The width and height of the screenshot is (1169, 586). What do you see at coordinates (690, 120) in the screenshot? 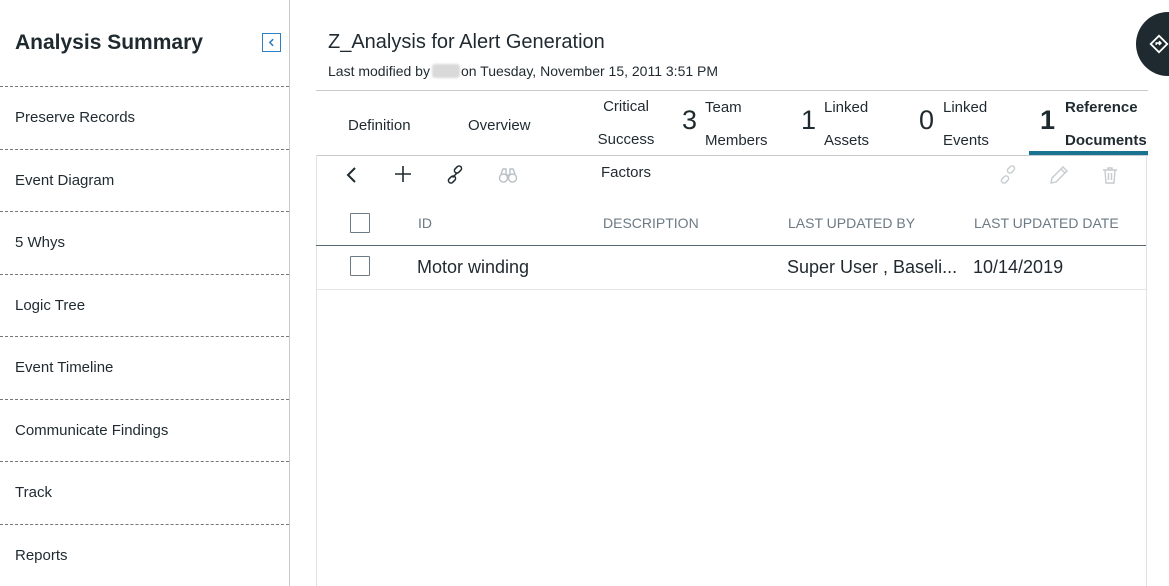
I see `tab-count: 3` at bounding box center [690, 120].